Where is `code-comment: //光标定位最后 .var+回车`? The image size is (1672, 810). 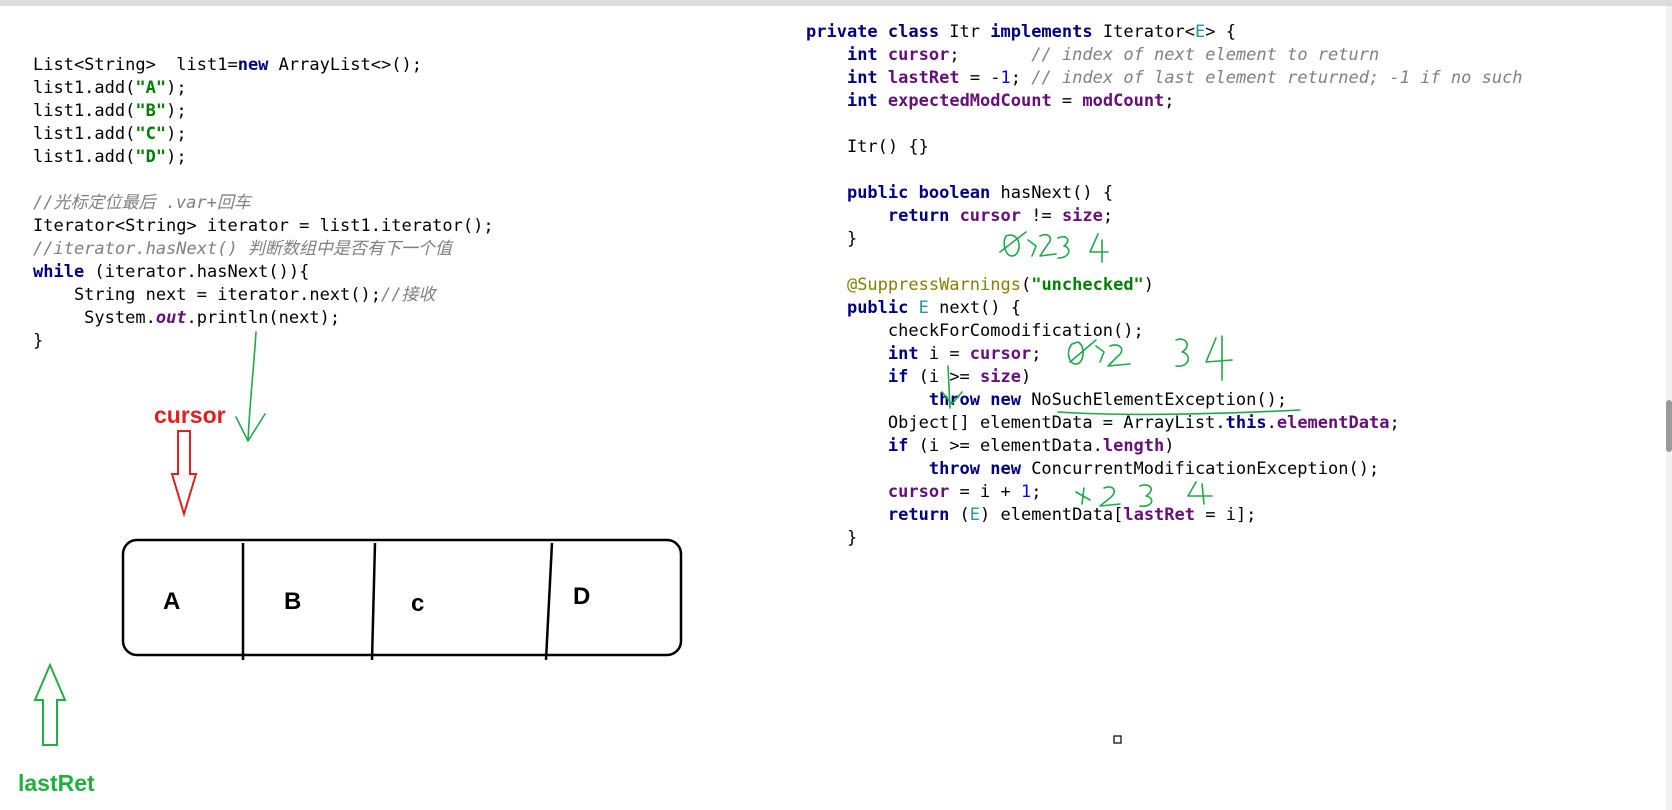
code-comment: //光标定位最后 .var+回车 is located at coordinates (142, 203).